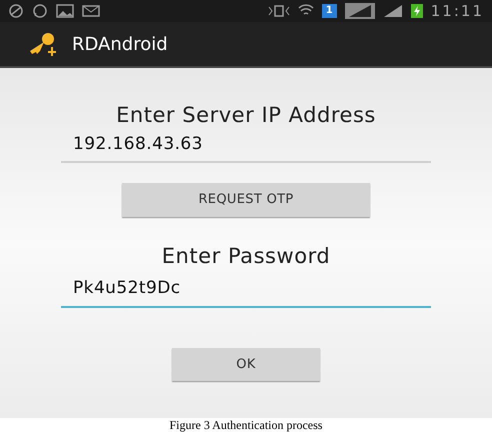  Describe the element at coordinates (416, 11) in the screenshot. I see `battery-icon` at that location.